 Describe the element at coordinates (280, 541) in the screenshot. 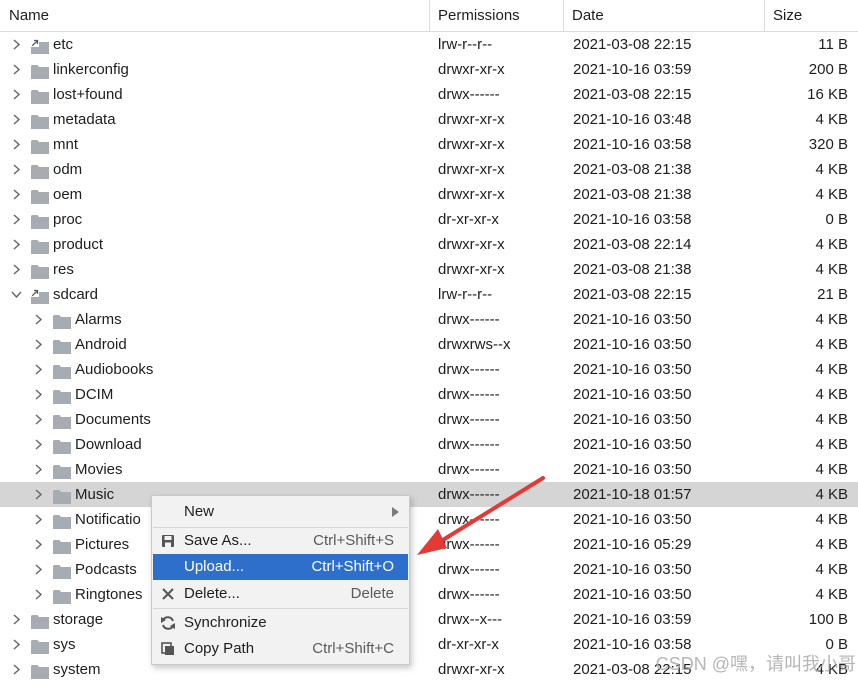

I see `menu-item-save-as: Save As... Ctrl+Shift+S` at that location.